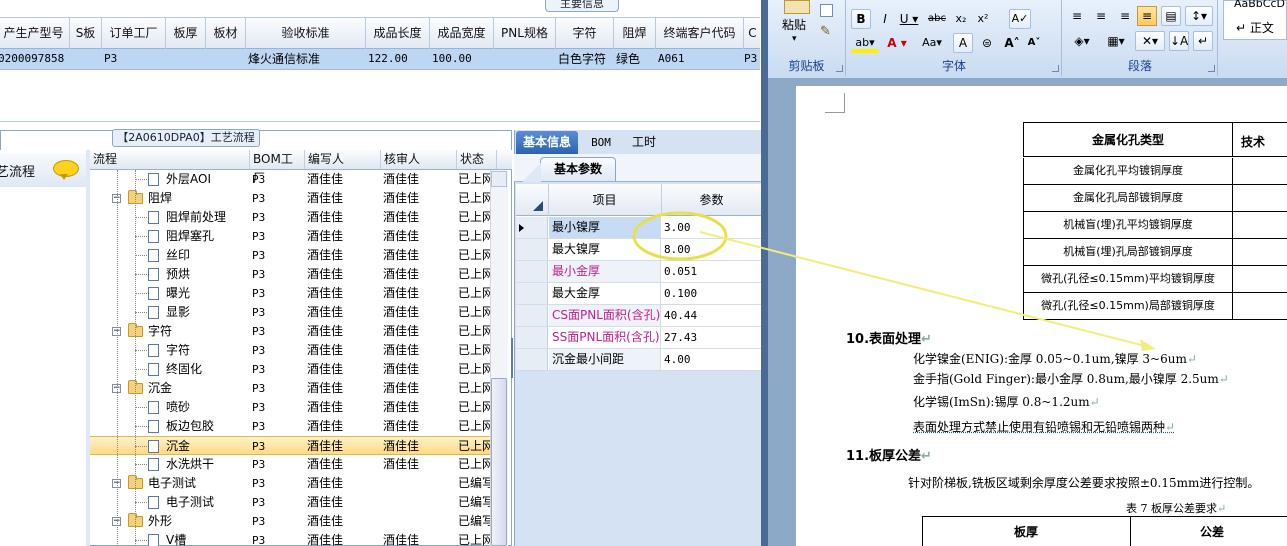 The height and width of the screenshot is (546, 1287). What do you see at coordinates (604, 200) in the screenshot?
I see `col-header: 项目` at bounding box center [604, 200].